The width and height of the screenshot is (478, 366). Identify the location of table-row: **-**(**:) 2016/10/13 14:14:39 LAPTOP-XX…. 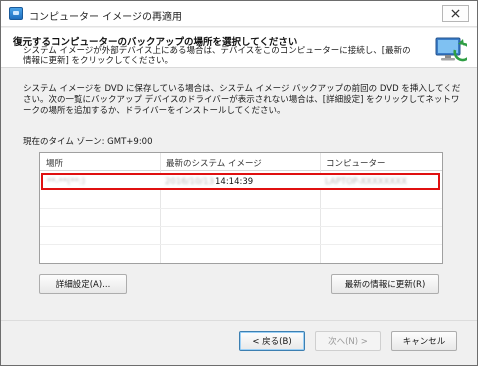
(240, 181).